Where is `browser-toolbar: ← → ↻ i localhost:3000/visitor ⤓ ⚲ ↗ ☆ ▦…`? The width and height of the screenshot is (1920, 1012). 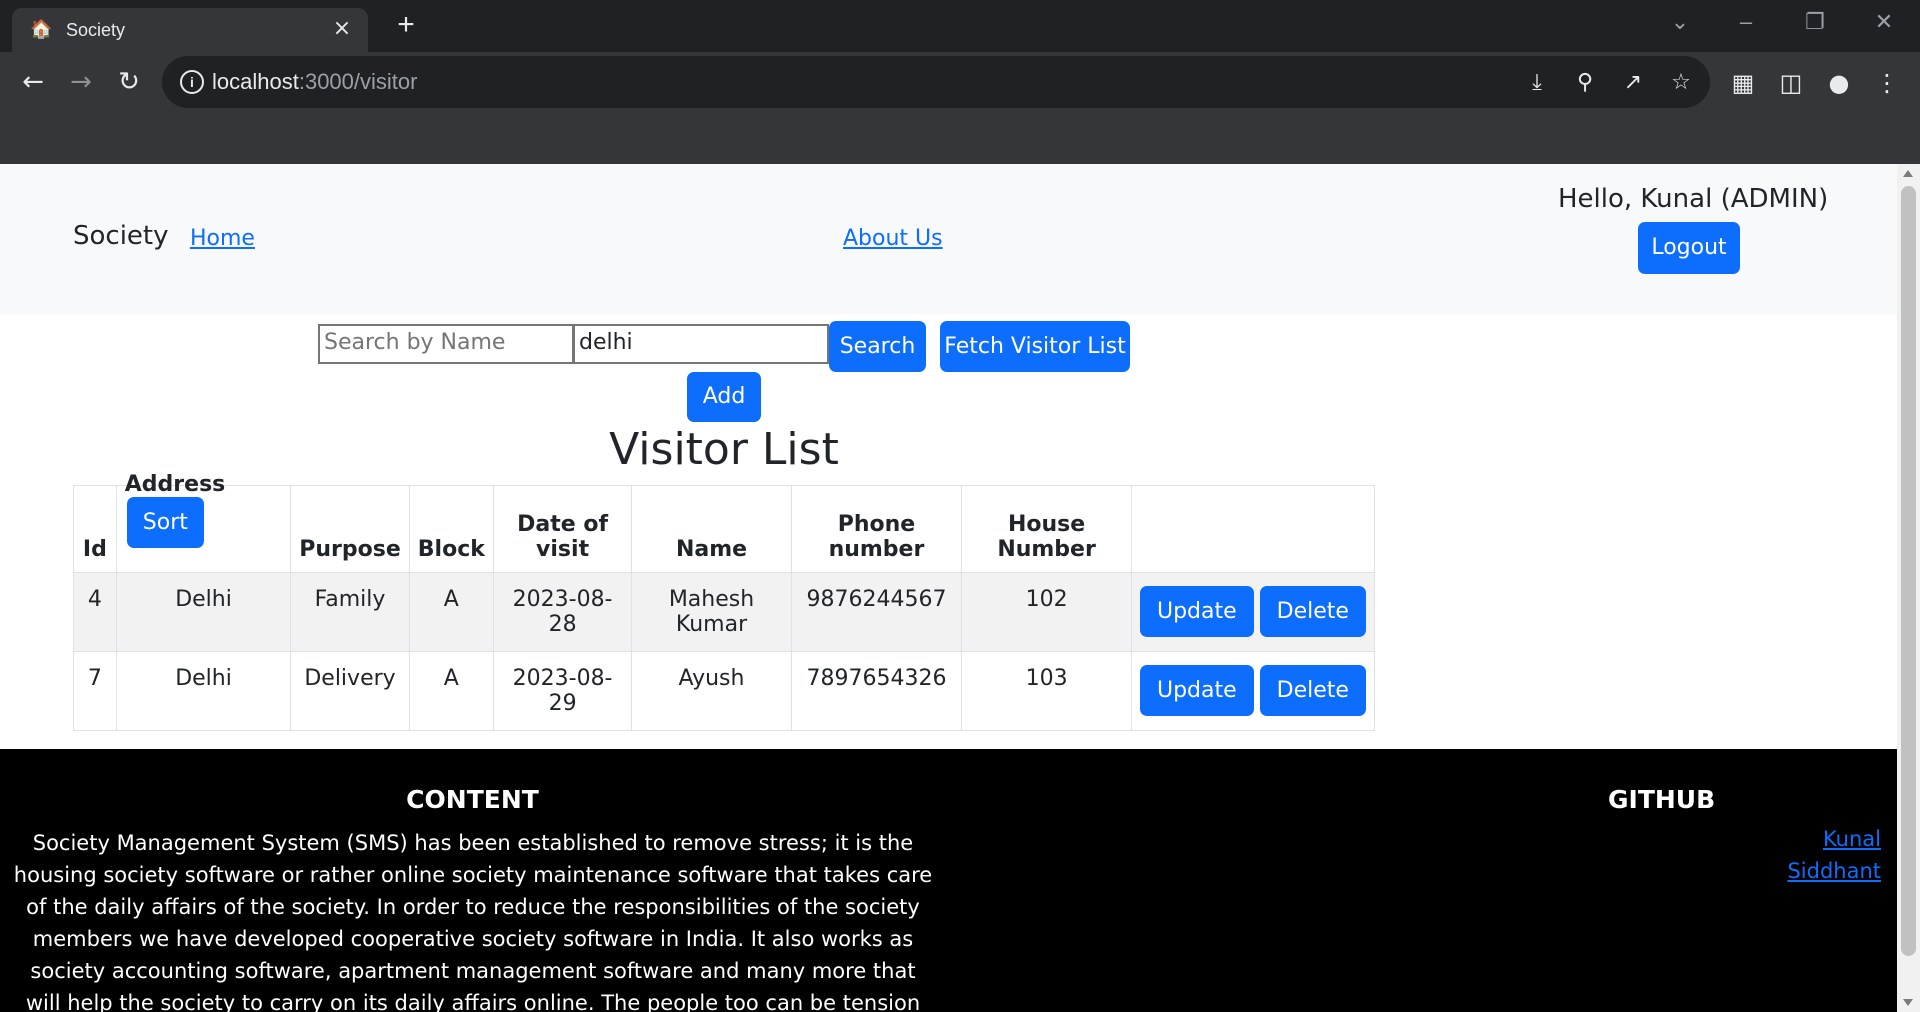
browser-toolbar: ← → ↻ i localhost:3000/visitor ⤓ ⚲ ↗ ☆ ▦… is located at coordinates (960, 82).